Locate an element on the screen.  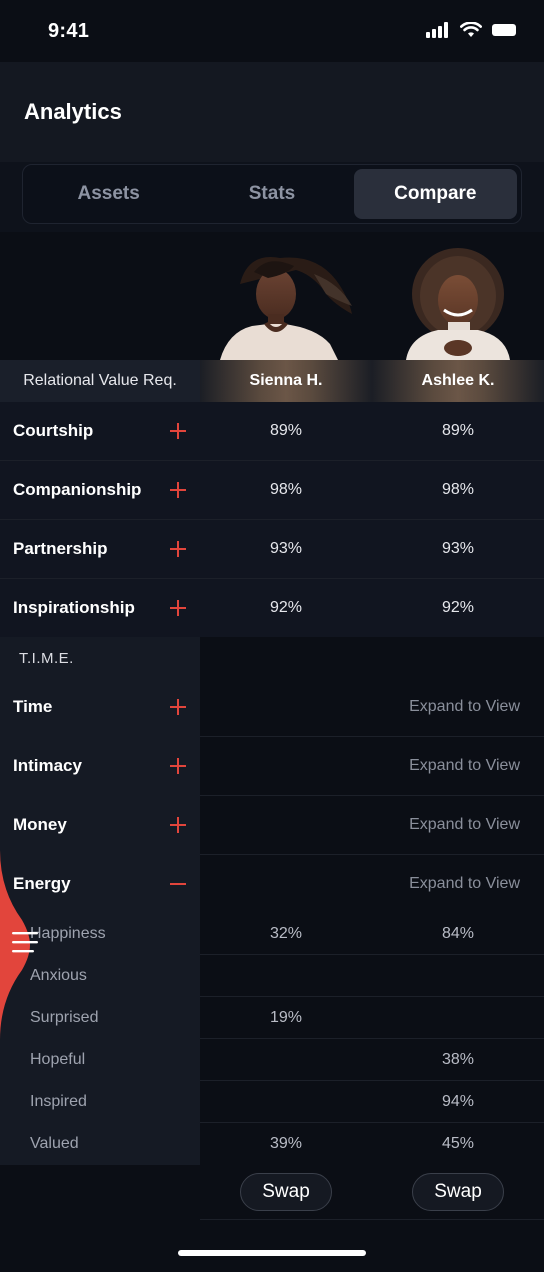
battery-icon is located at coordinates (504, 30).